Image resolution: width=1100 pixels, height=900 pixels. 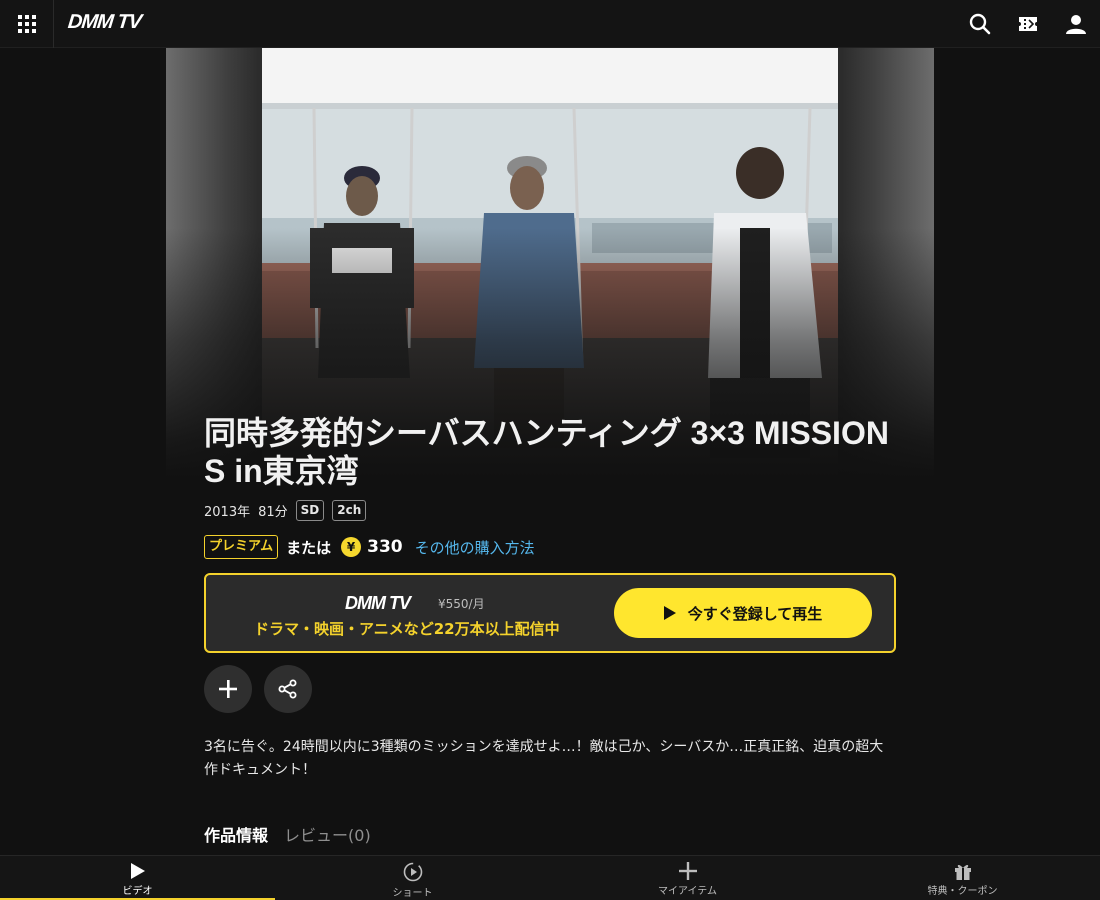 I want to click on yen-coin-icon: ¥, so click(x=351, y=547).